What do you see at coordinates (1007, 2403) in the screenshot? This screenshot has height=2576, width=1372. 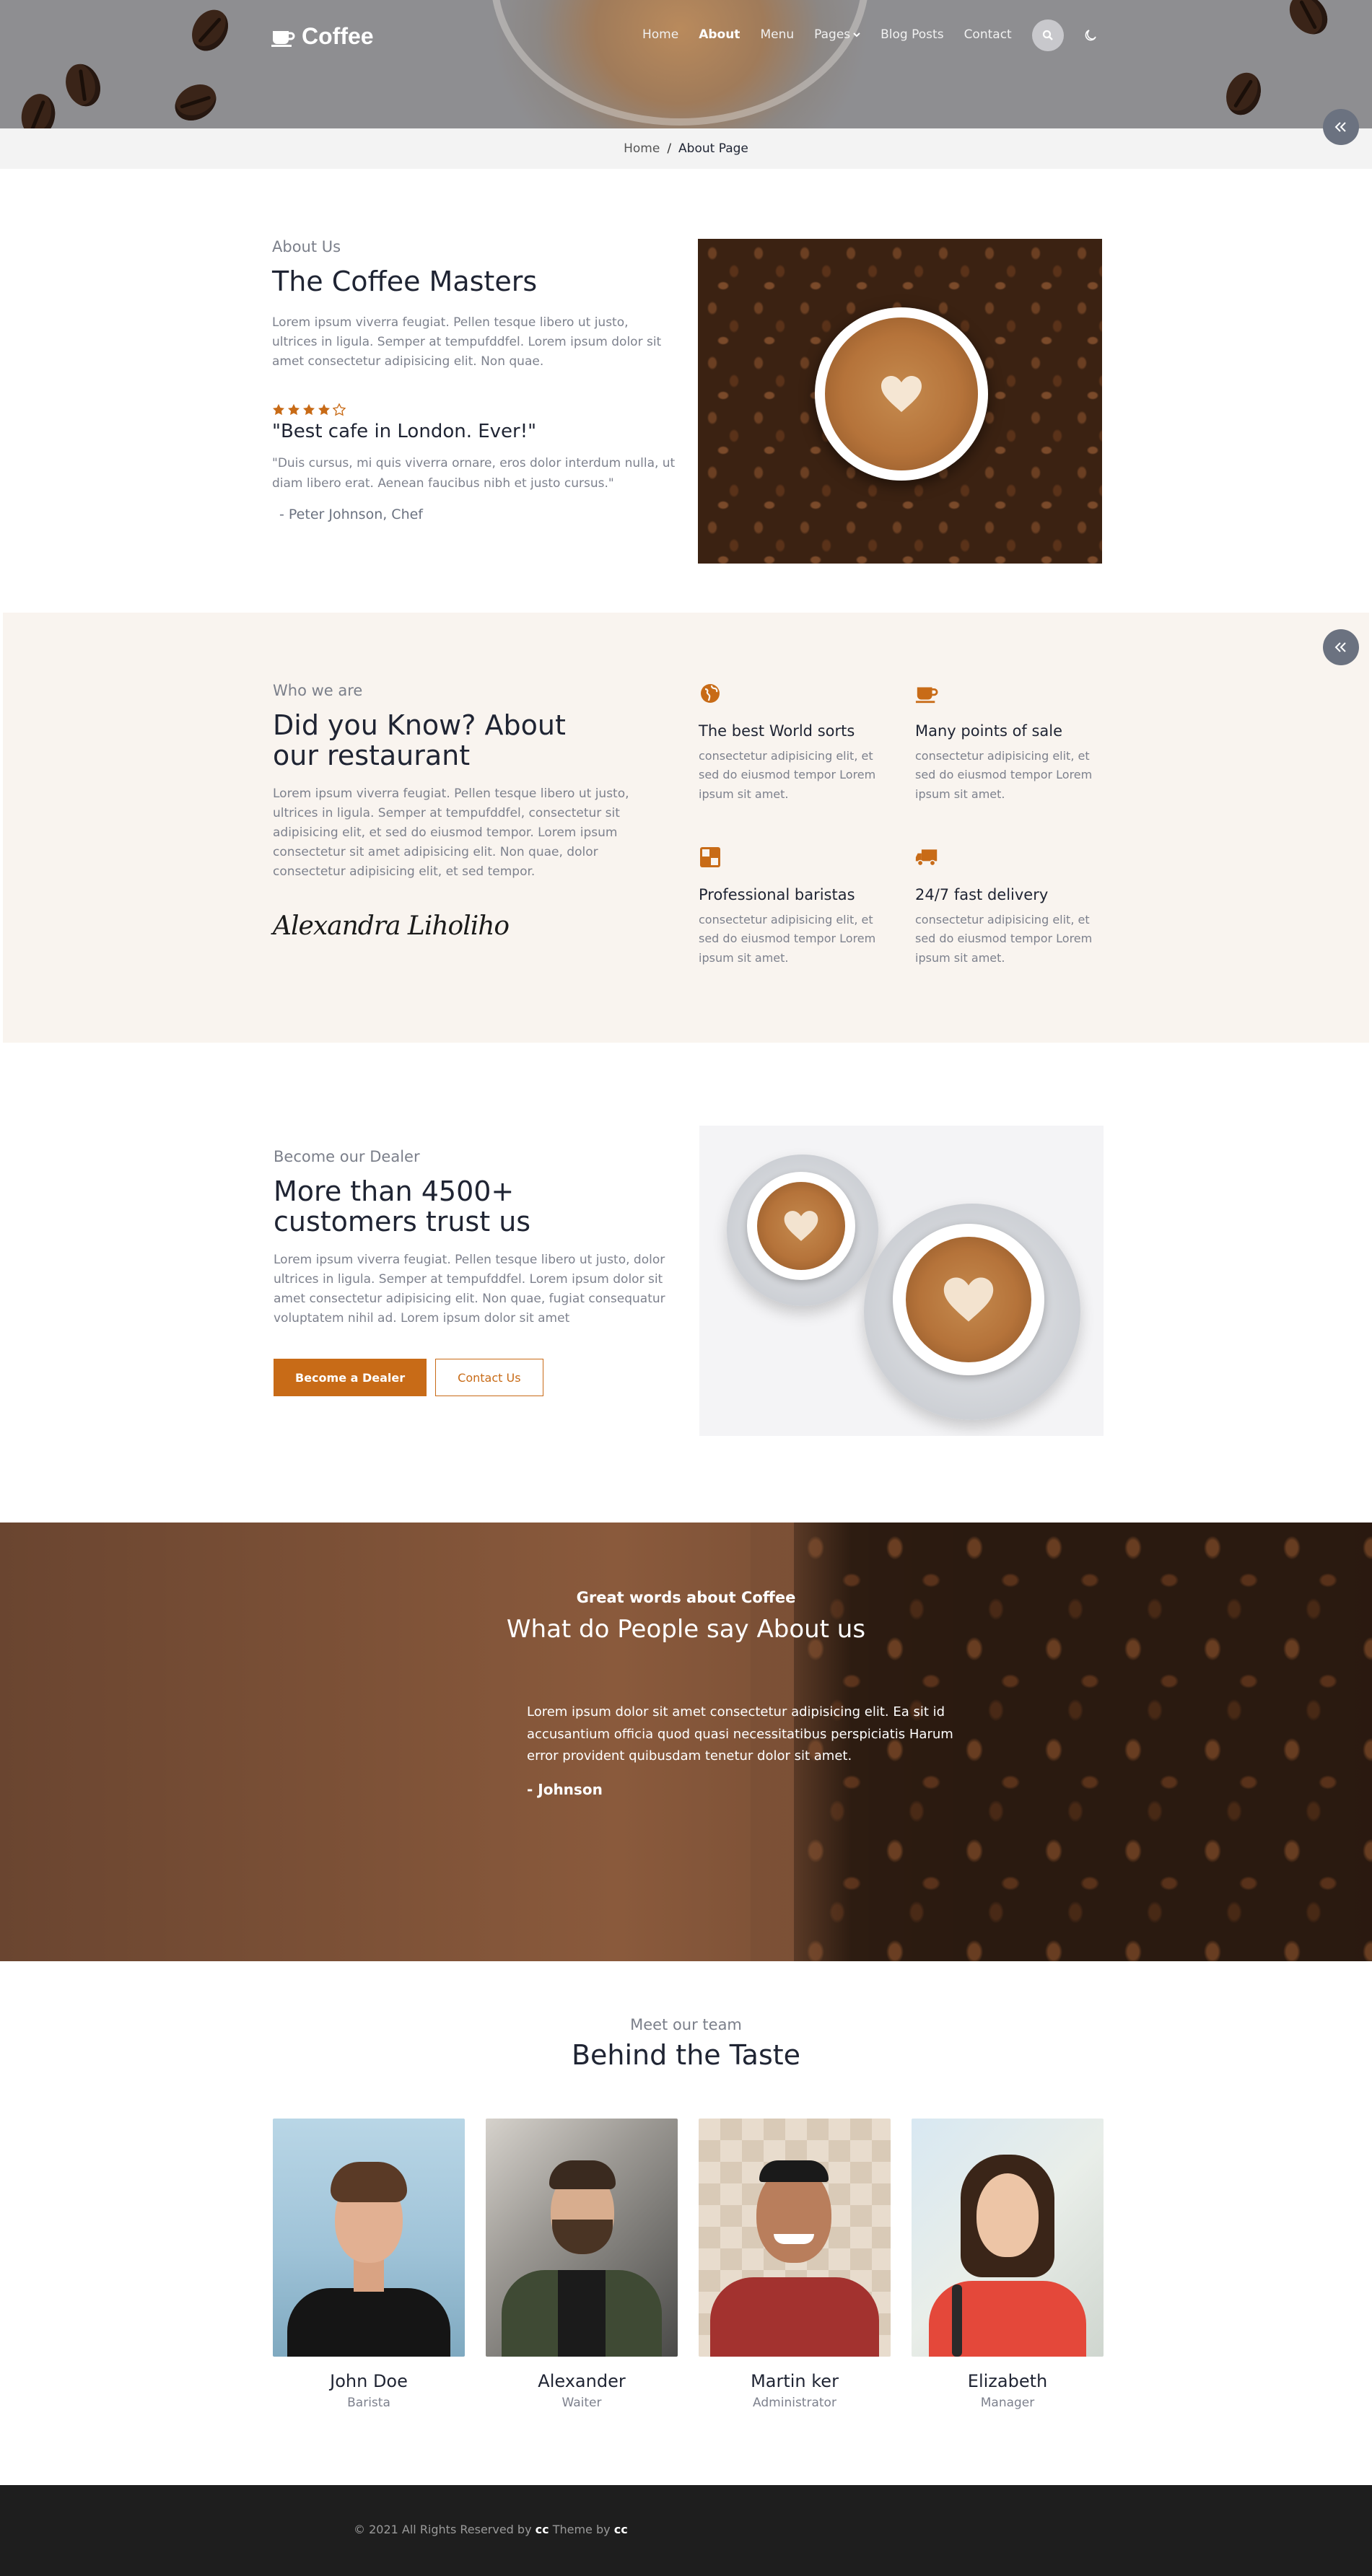 I see `member-role: Manager` at bounding box center [1007, 2403].